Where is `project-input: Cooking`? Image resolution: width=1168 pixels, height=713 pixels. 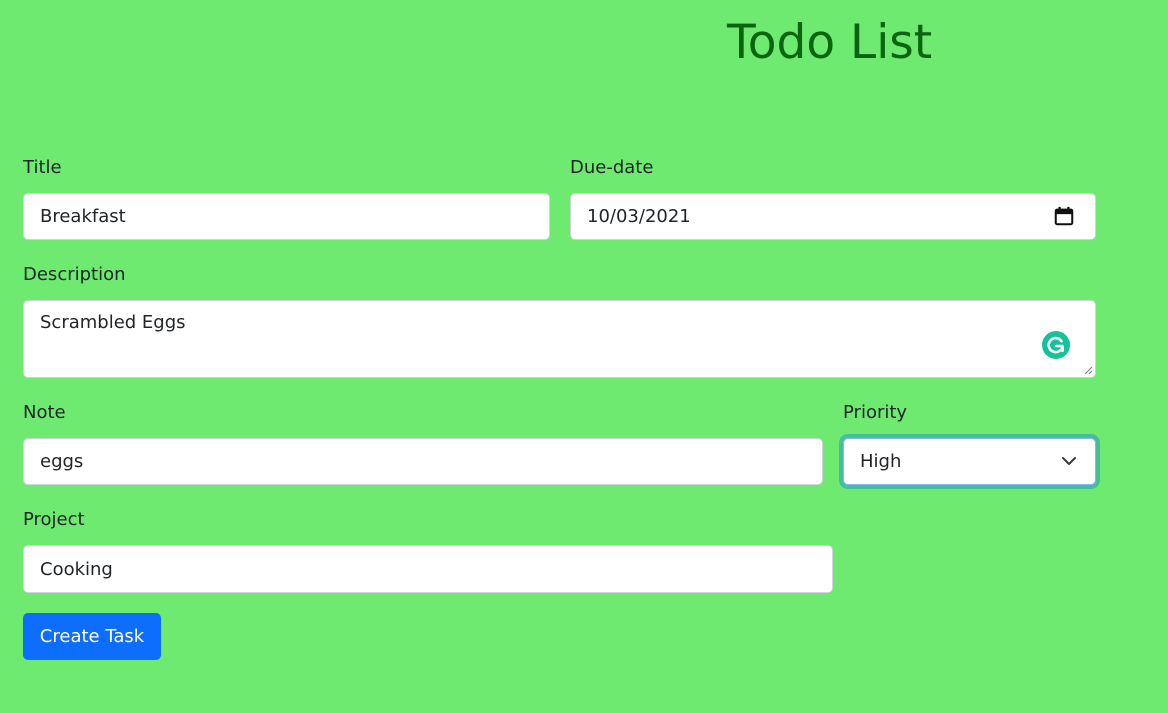
project-input: Cooking is located at coordinates (428, 569).